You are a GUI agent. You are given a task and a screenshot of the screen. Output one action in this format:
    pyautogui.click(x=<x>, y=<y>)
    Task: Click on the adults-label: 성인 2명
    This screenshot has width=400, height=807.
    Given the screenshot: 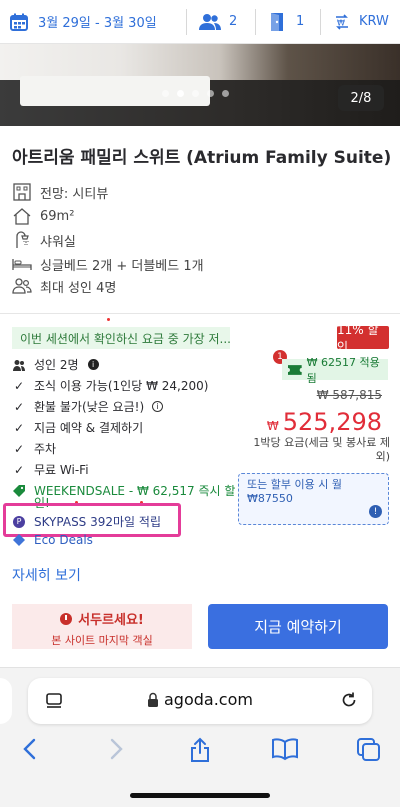 What is the action you would take?
    pyautogui.click(x=56, y=365)
    